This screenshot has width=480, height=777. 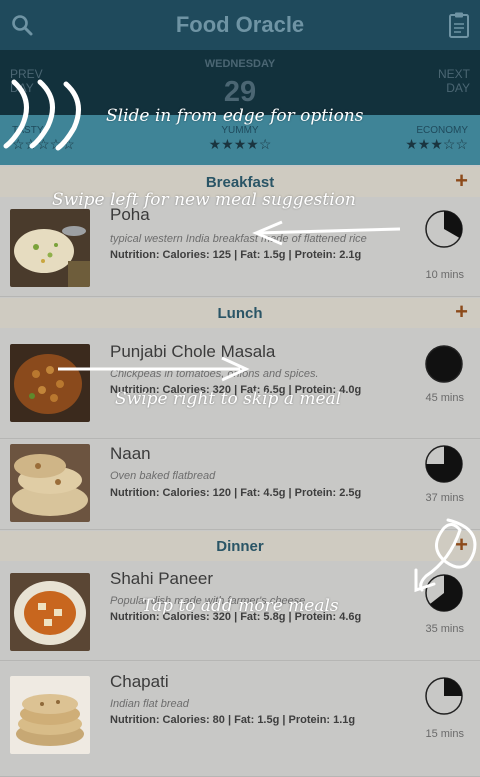 I want to click on meal-description: Oven baked flatbread, so click(x=163, y=476).